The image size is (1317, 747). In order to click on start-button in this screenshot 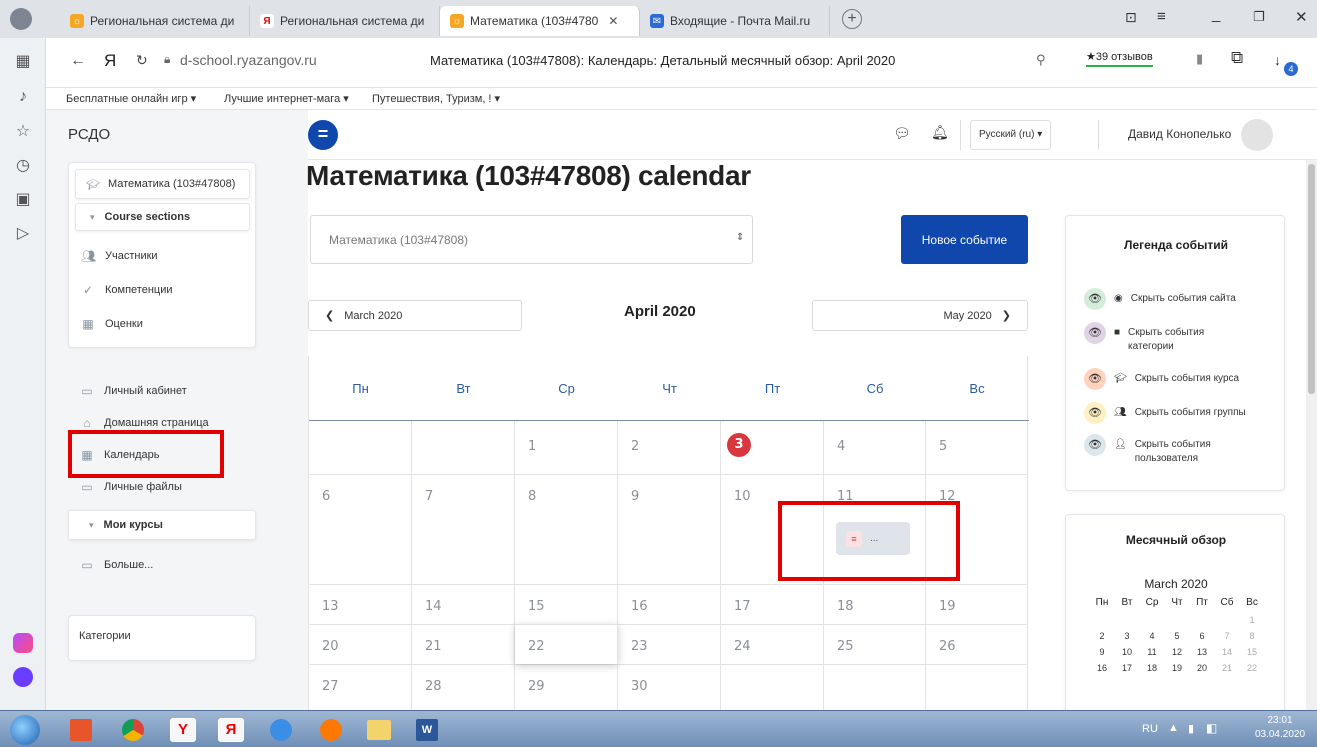, I will do `click(25, 729)`.